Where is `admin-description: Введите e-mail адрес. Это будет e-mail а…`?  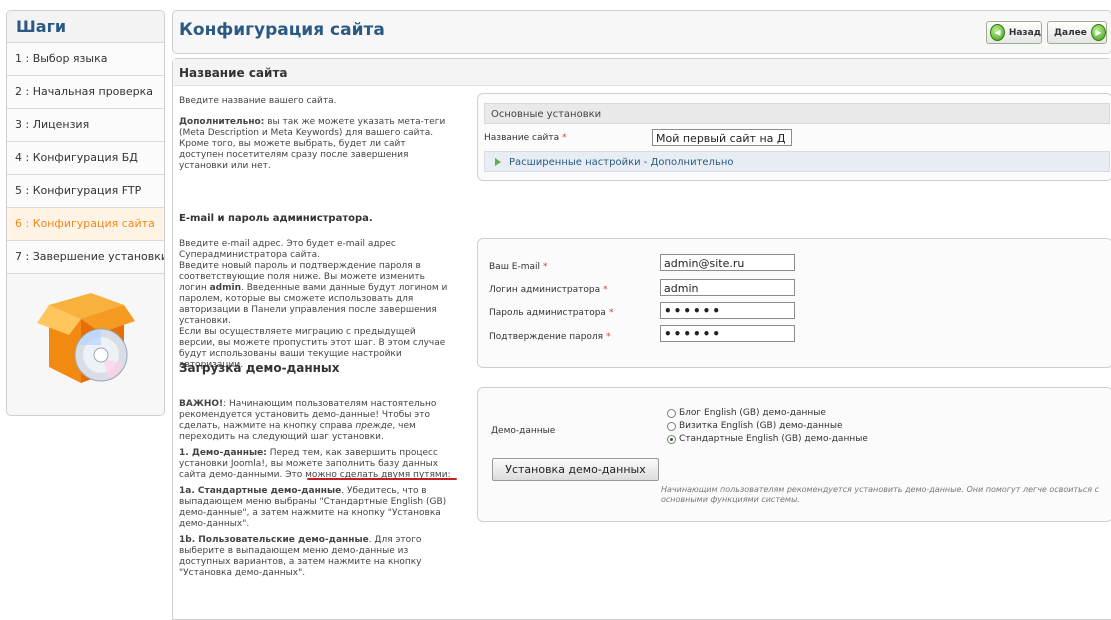
admin-description: Введите e-mail адрес. Это будет e-mail а… is located at coordinates (315, 305).